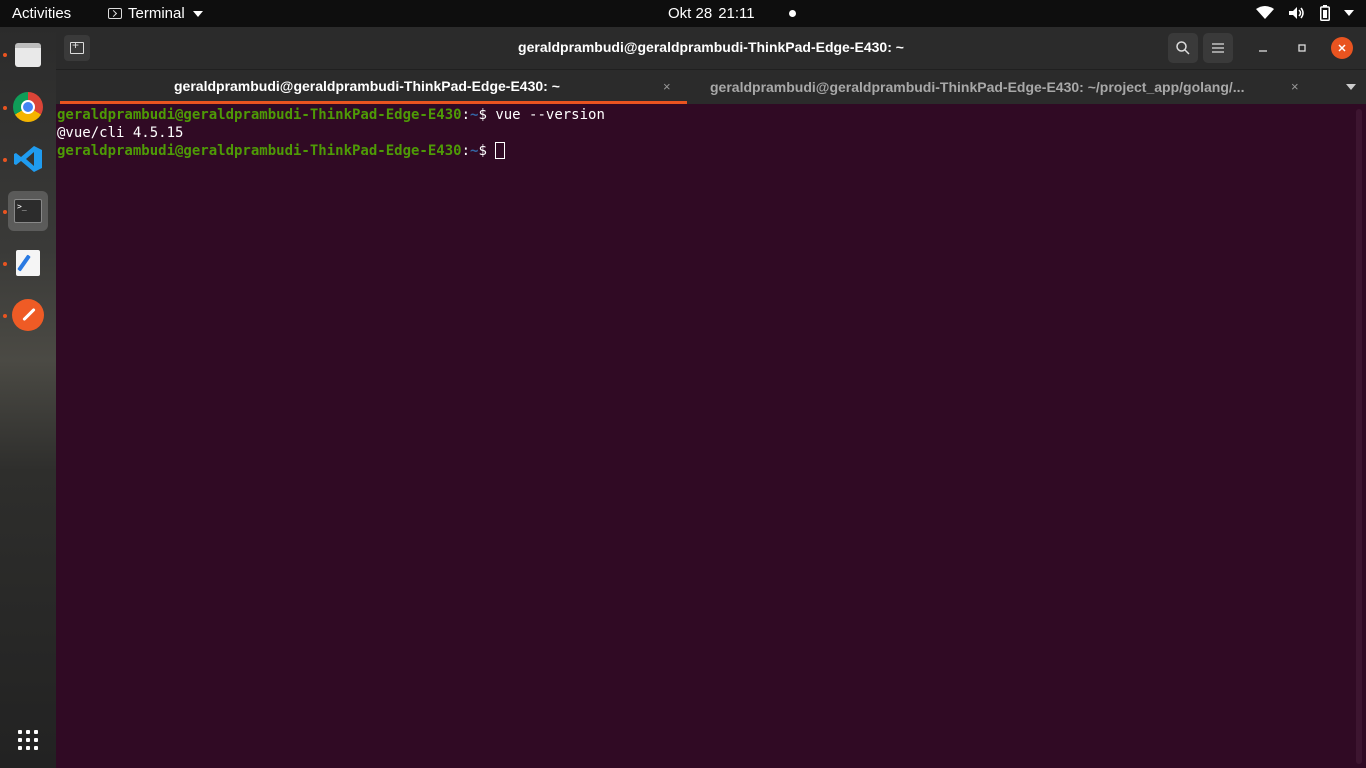 The height and width of the screenshot is (768, 1366). I want to click on dock-item-text-editor, so click(28, 263).